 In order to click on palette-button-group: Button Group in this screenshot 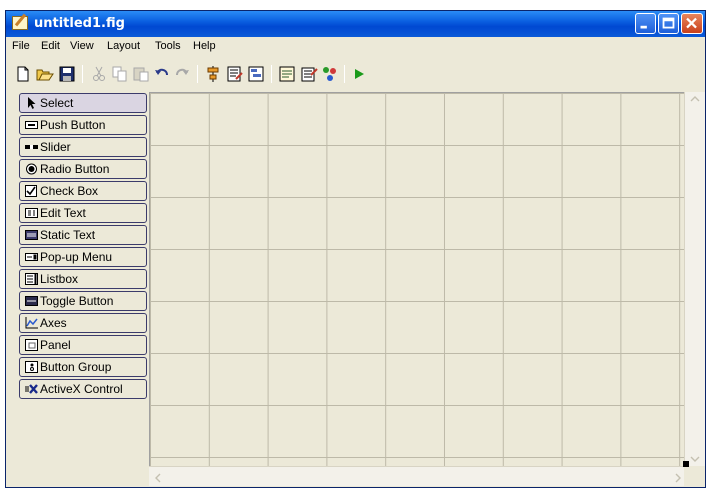, I will do `click(83, 367)`.